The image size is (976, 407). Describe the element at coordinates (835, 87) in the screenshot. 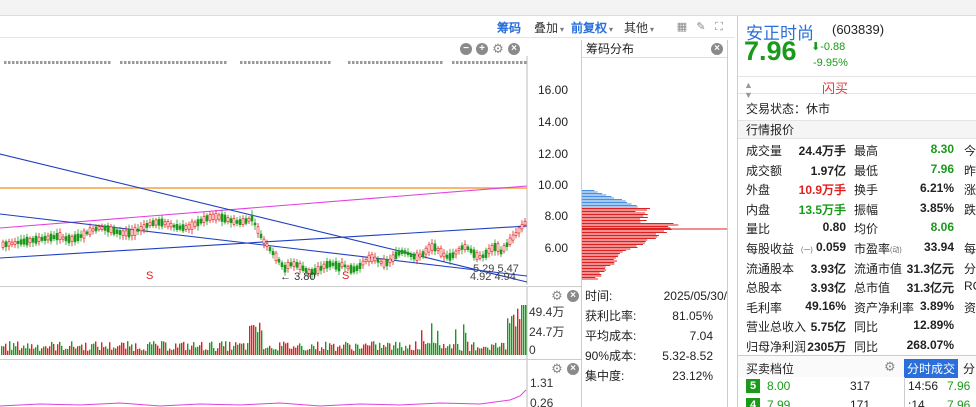

I see `flash-buy-button: 闪买` at that location.